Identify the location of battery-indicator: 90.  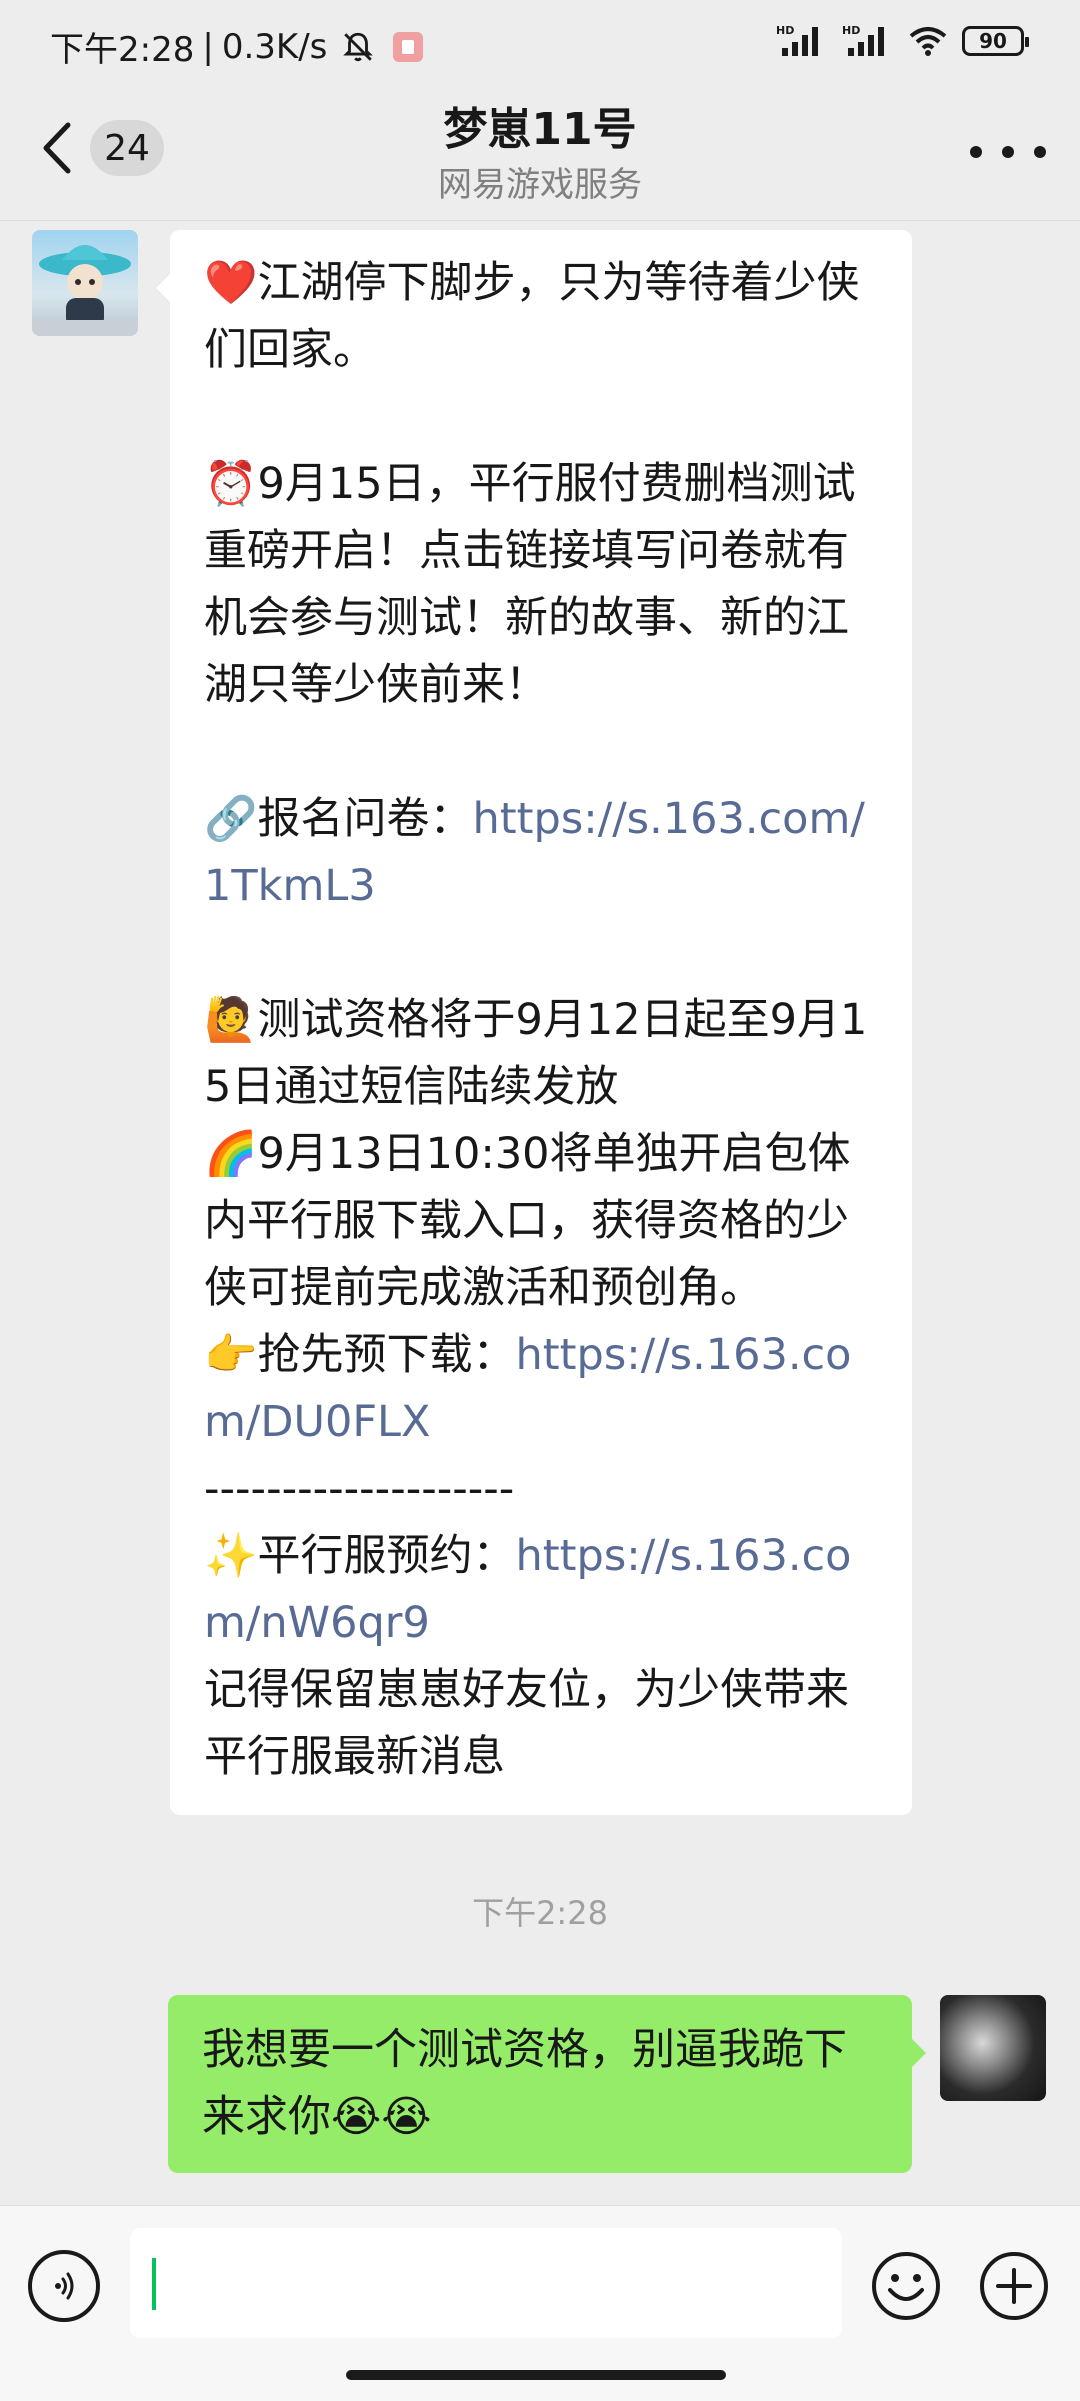
(995, 41).